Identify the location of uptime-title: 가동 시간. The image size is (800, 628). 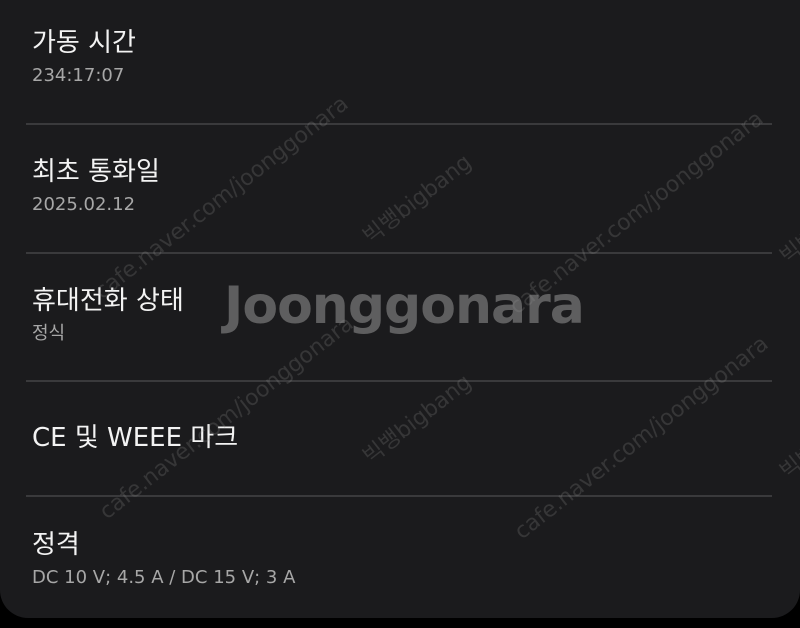
(84, 43).